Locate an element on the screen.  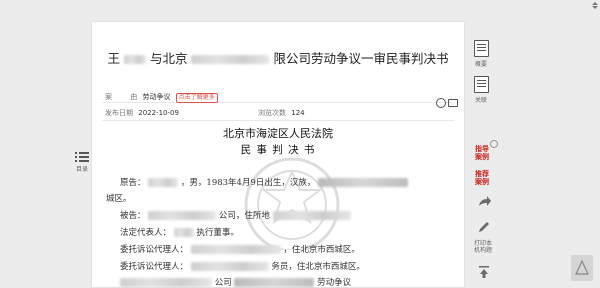
para-text: 原告： is located at coordinates (133, 183).